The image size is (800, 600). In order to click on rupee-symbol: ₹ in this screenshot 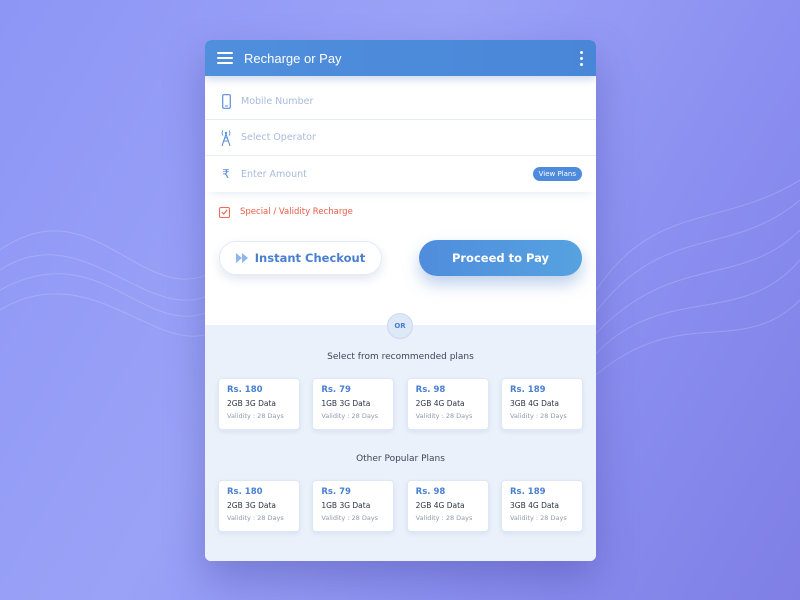, I will do `click(226, 174)`.